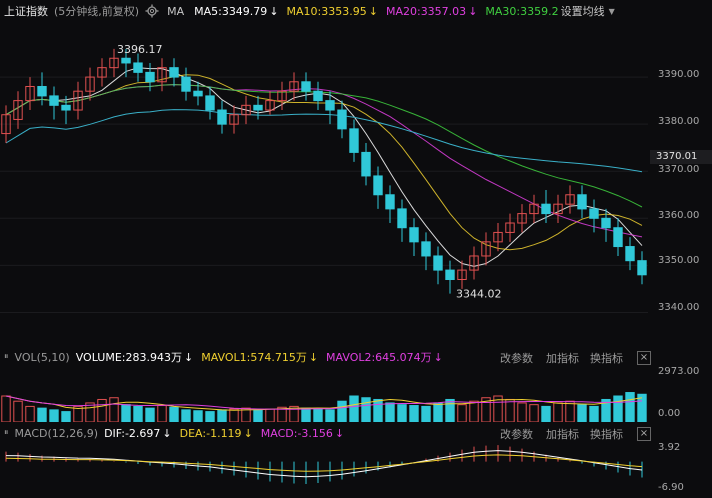 The width and height of the screenshot is (712, 498). What do you see at coordinates (682, 469) in the screenshot?
I see `macd-axis: 3.92 -6.90` at bounding box center [682, 469].